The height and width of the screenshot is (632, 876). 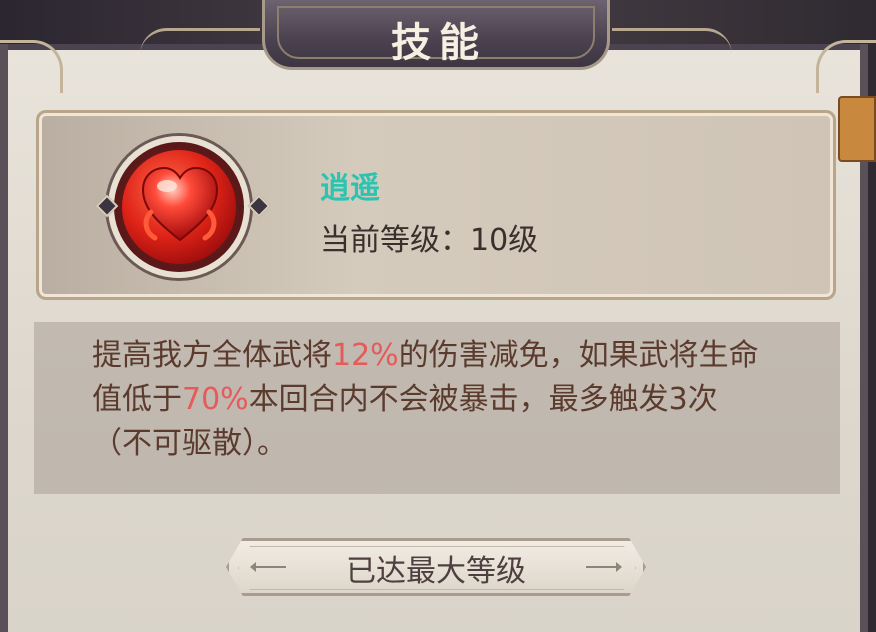 I want to click on dialog-title: 技能, so click(x=439, y=43).